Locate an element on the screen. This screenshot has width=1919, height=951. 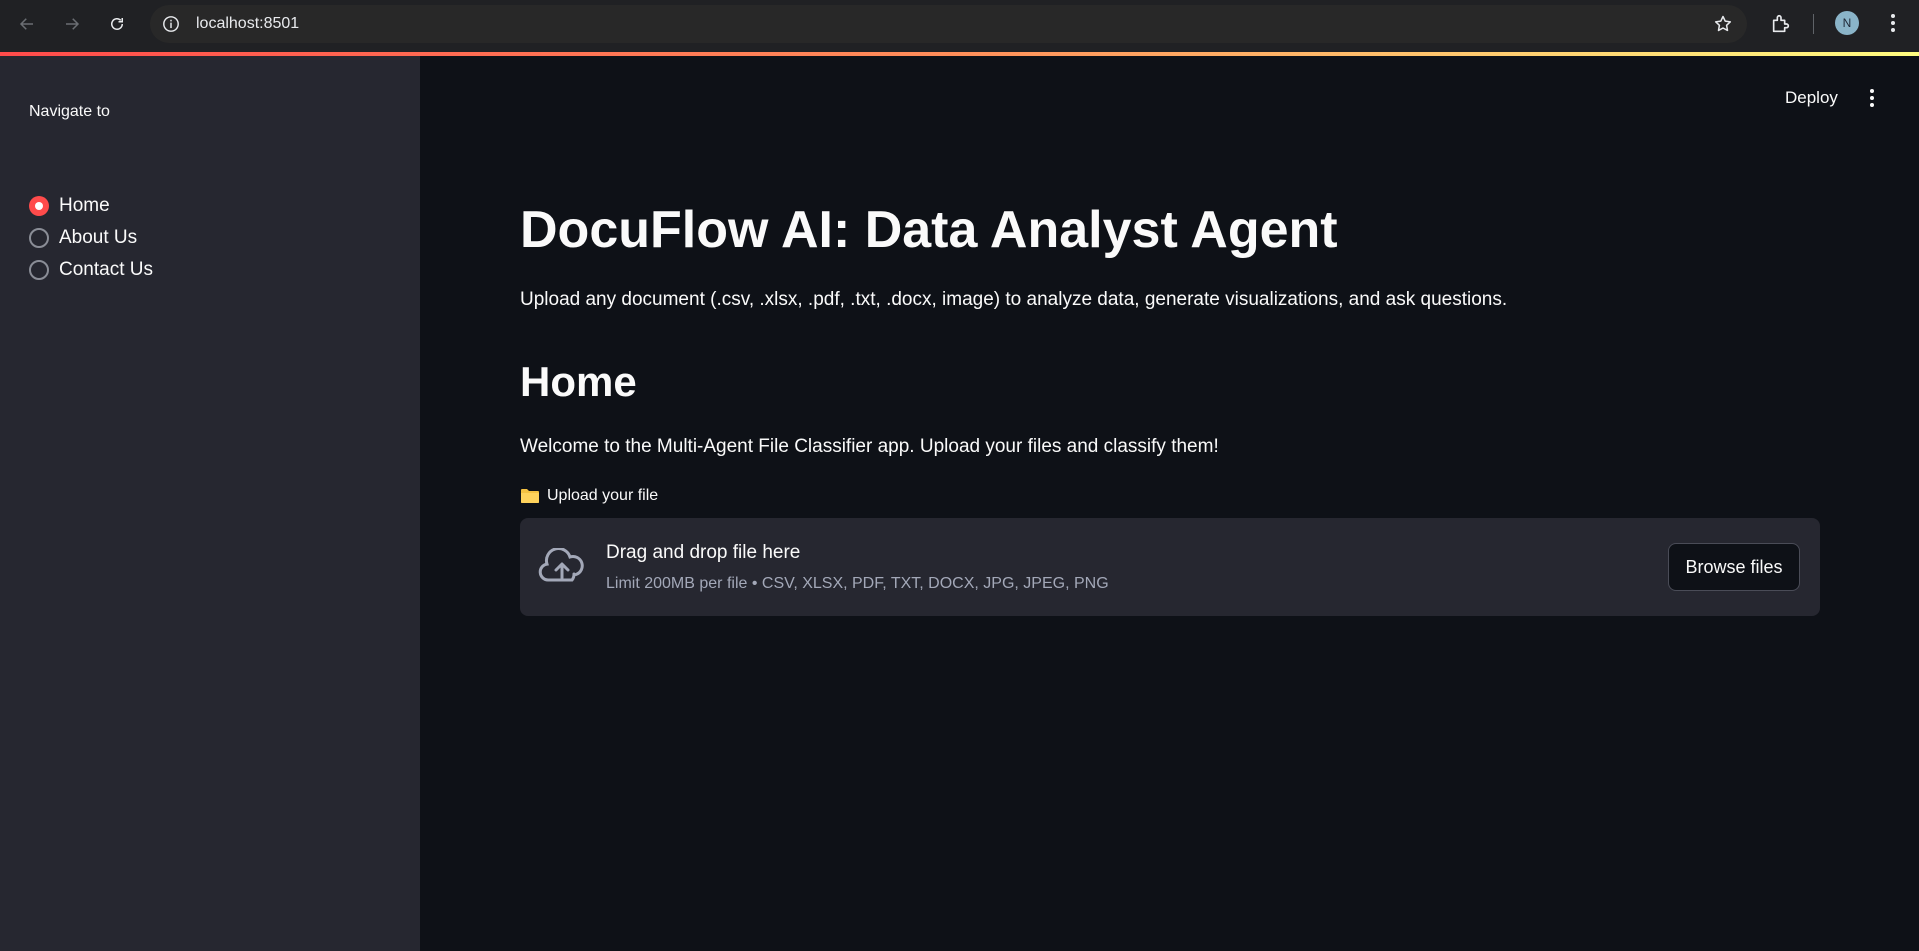
address-bar: localhost:8501 is located at coordinates (948, 24).